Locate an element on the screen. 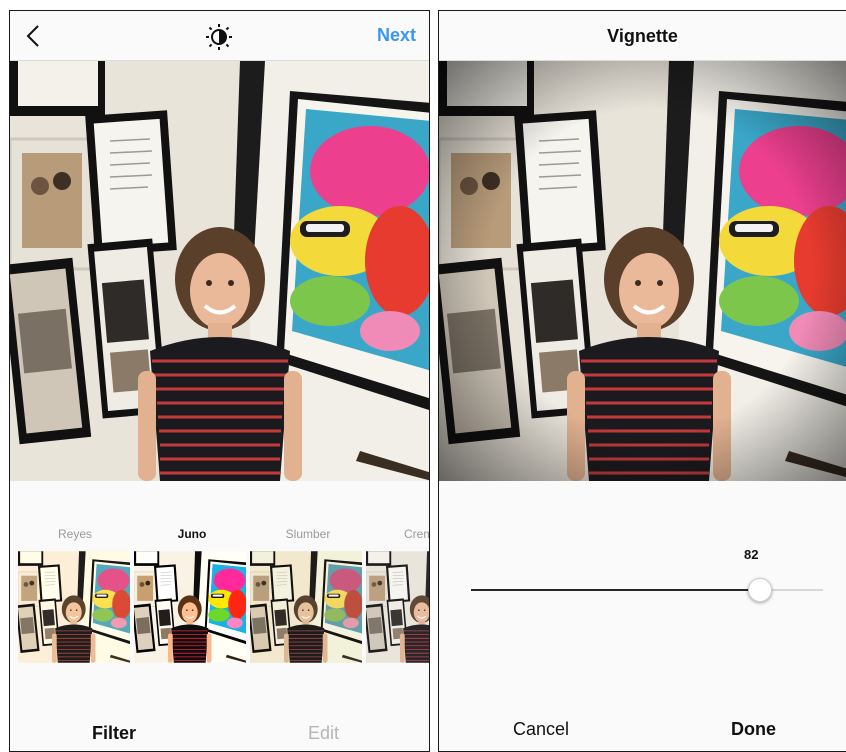 This screenshot has width=846, height=752. filter-thumbnail-strip is located at coordinates (219, 607).